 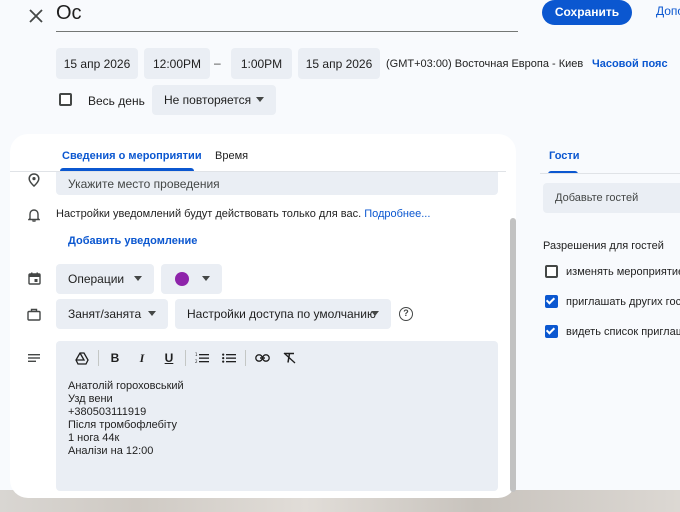 What do you see at coordinates (123, 425) in the screenshot?
I see `description-line: Після тромбофлебіту` at bounding box center [123, 425].